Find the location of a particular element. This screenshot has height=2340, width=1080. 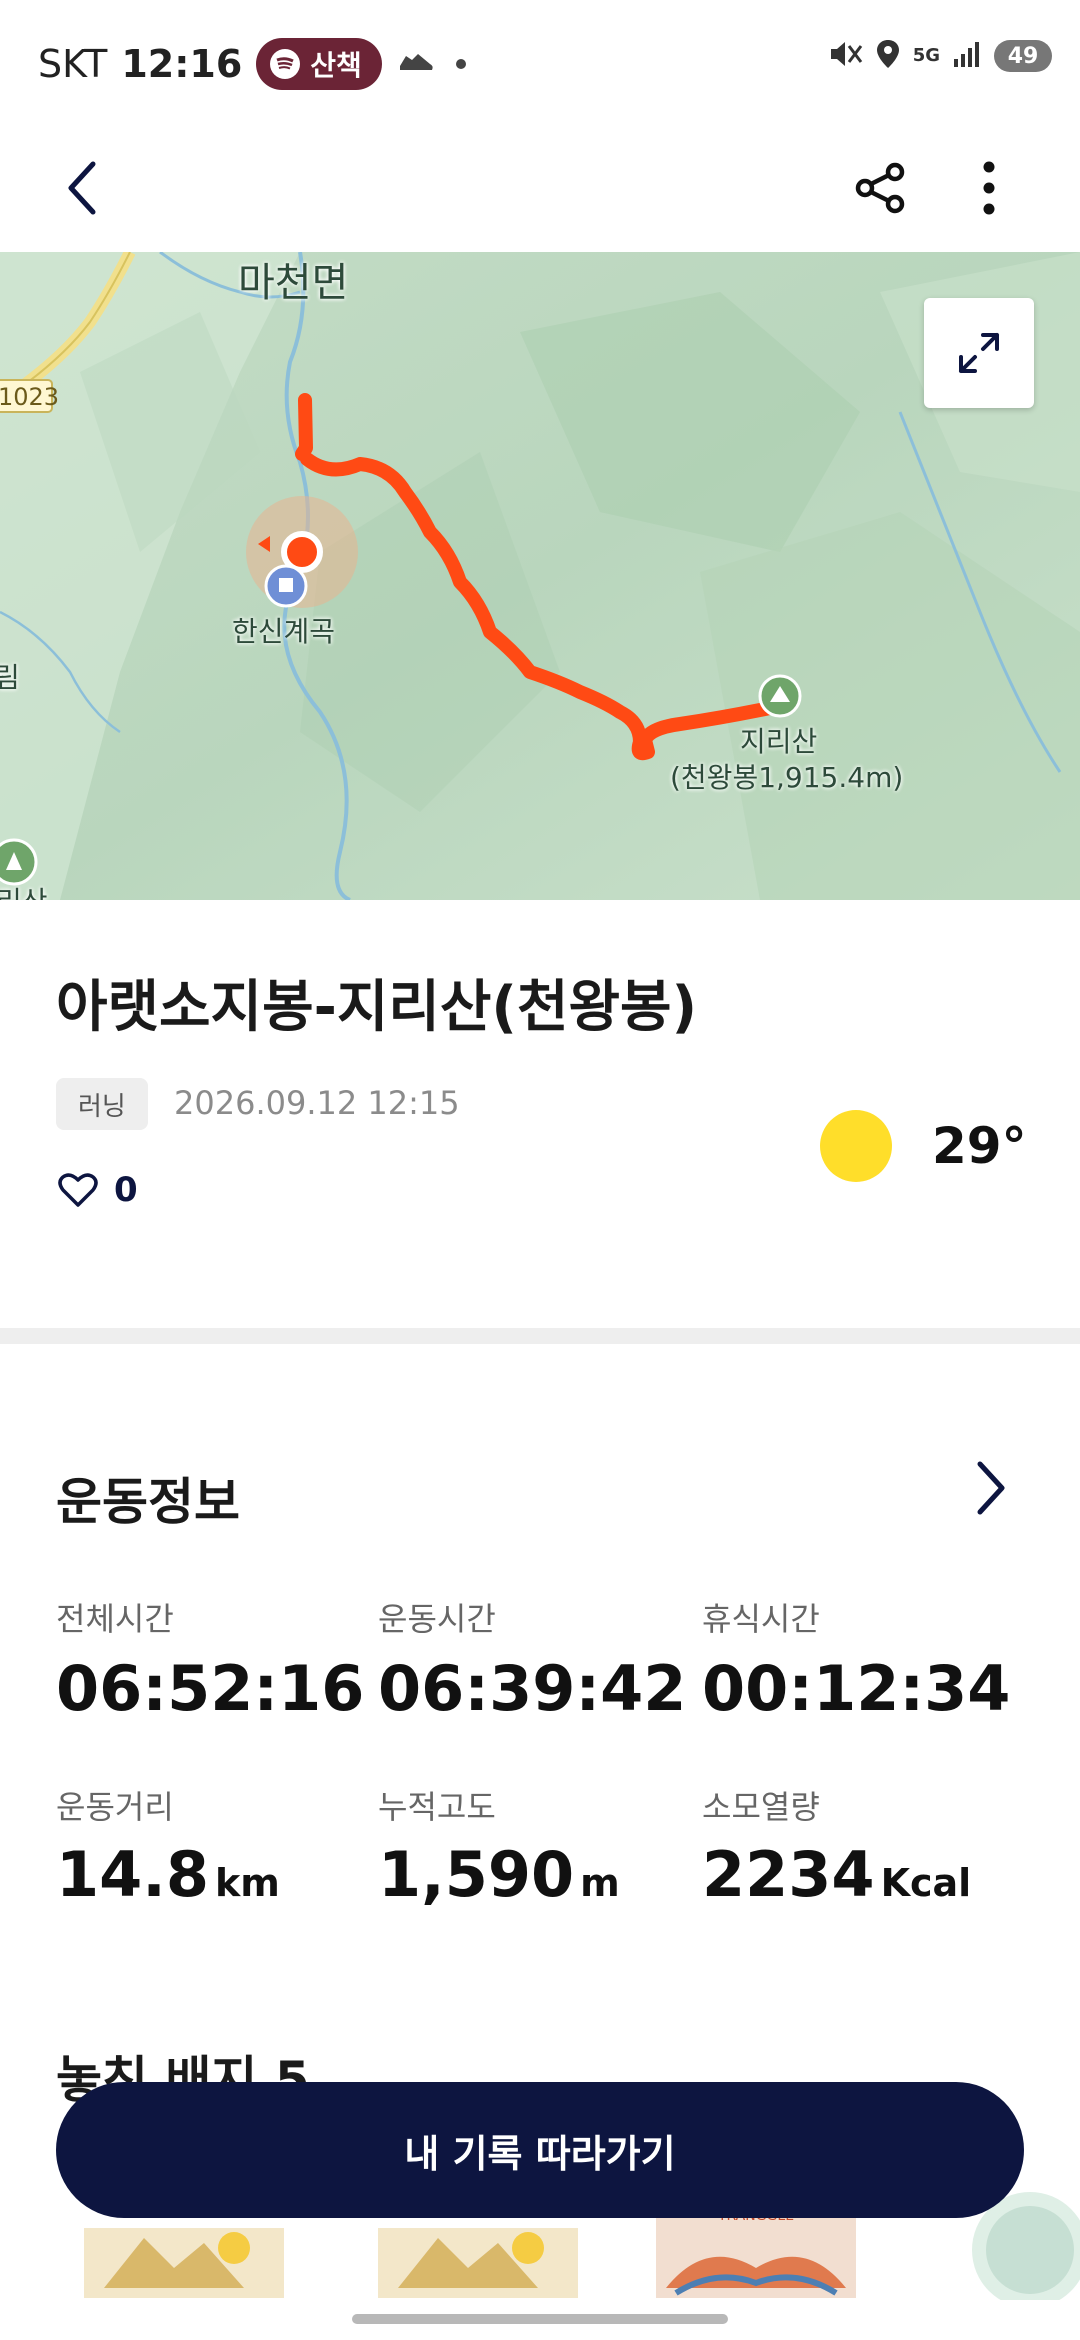

heart-icon is located at coordinates (78, 1190).